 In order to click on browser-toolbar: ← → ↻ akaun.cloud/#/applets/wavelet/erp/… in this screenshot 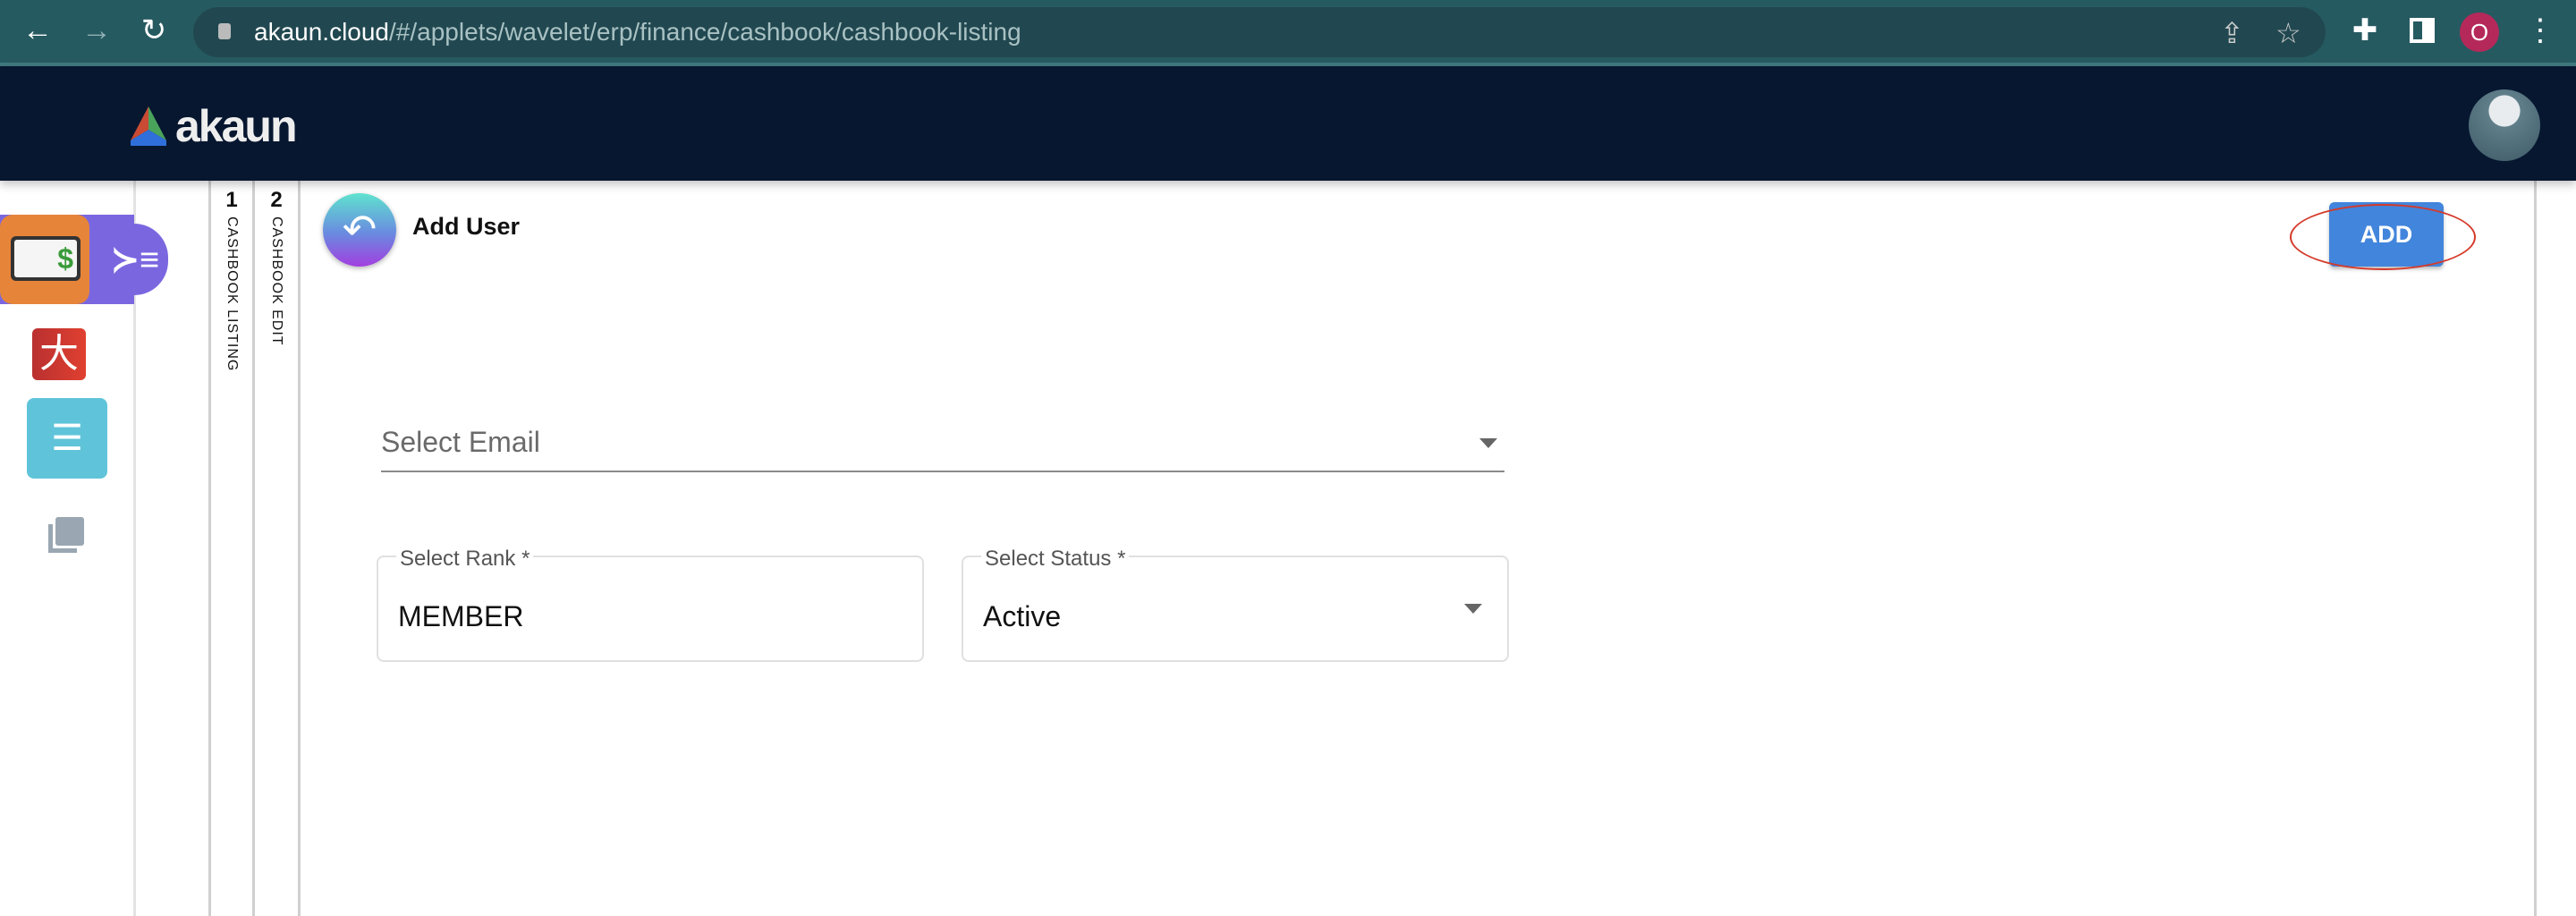, I will do `click(1288, 33)`.